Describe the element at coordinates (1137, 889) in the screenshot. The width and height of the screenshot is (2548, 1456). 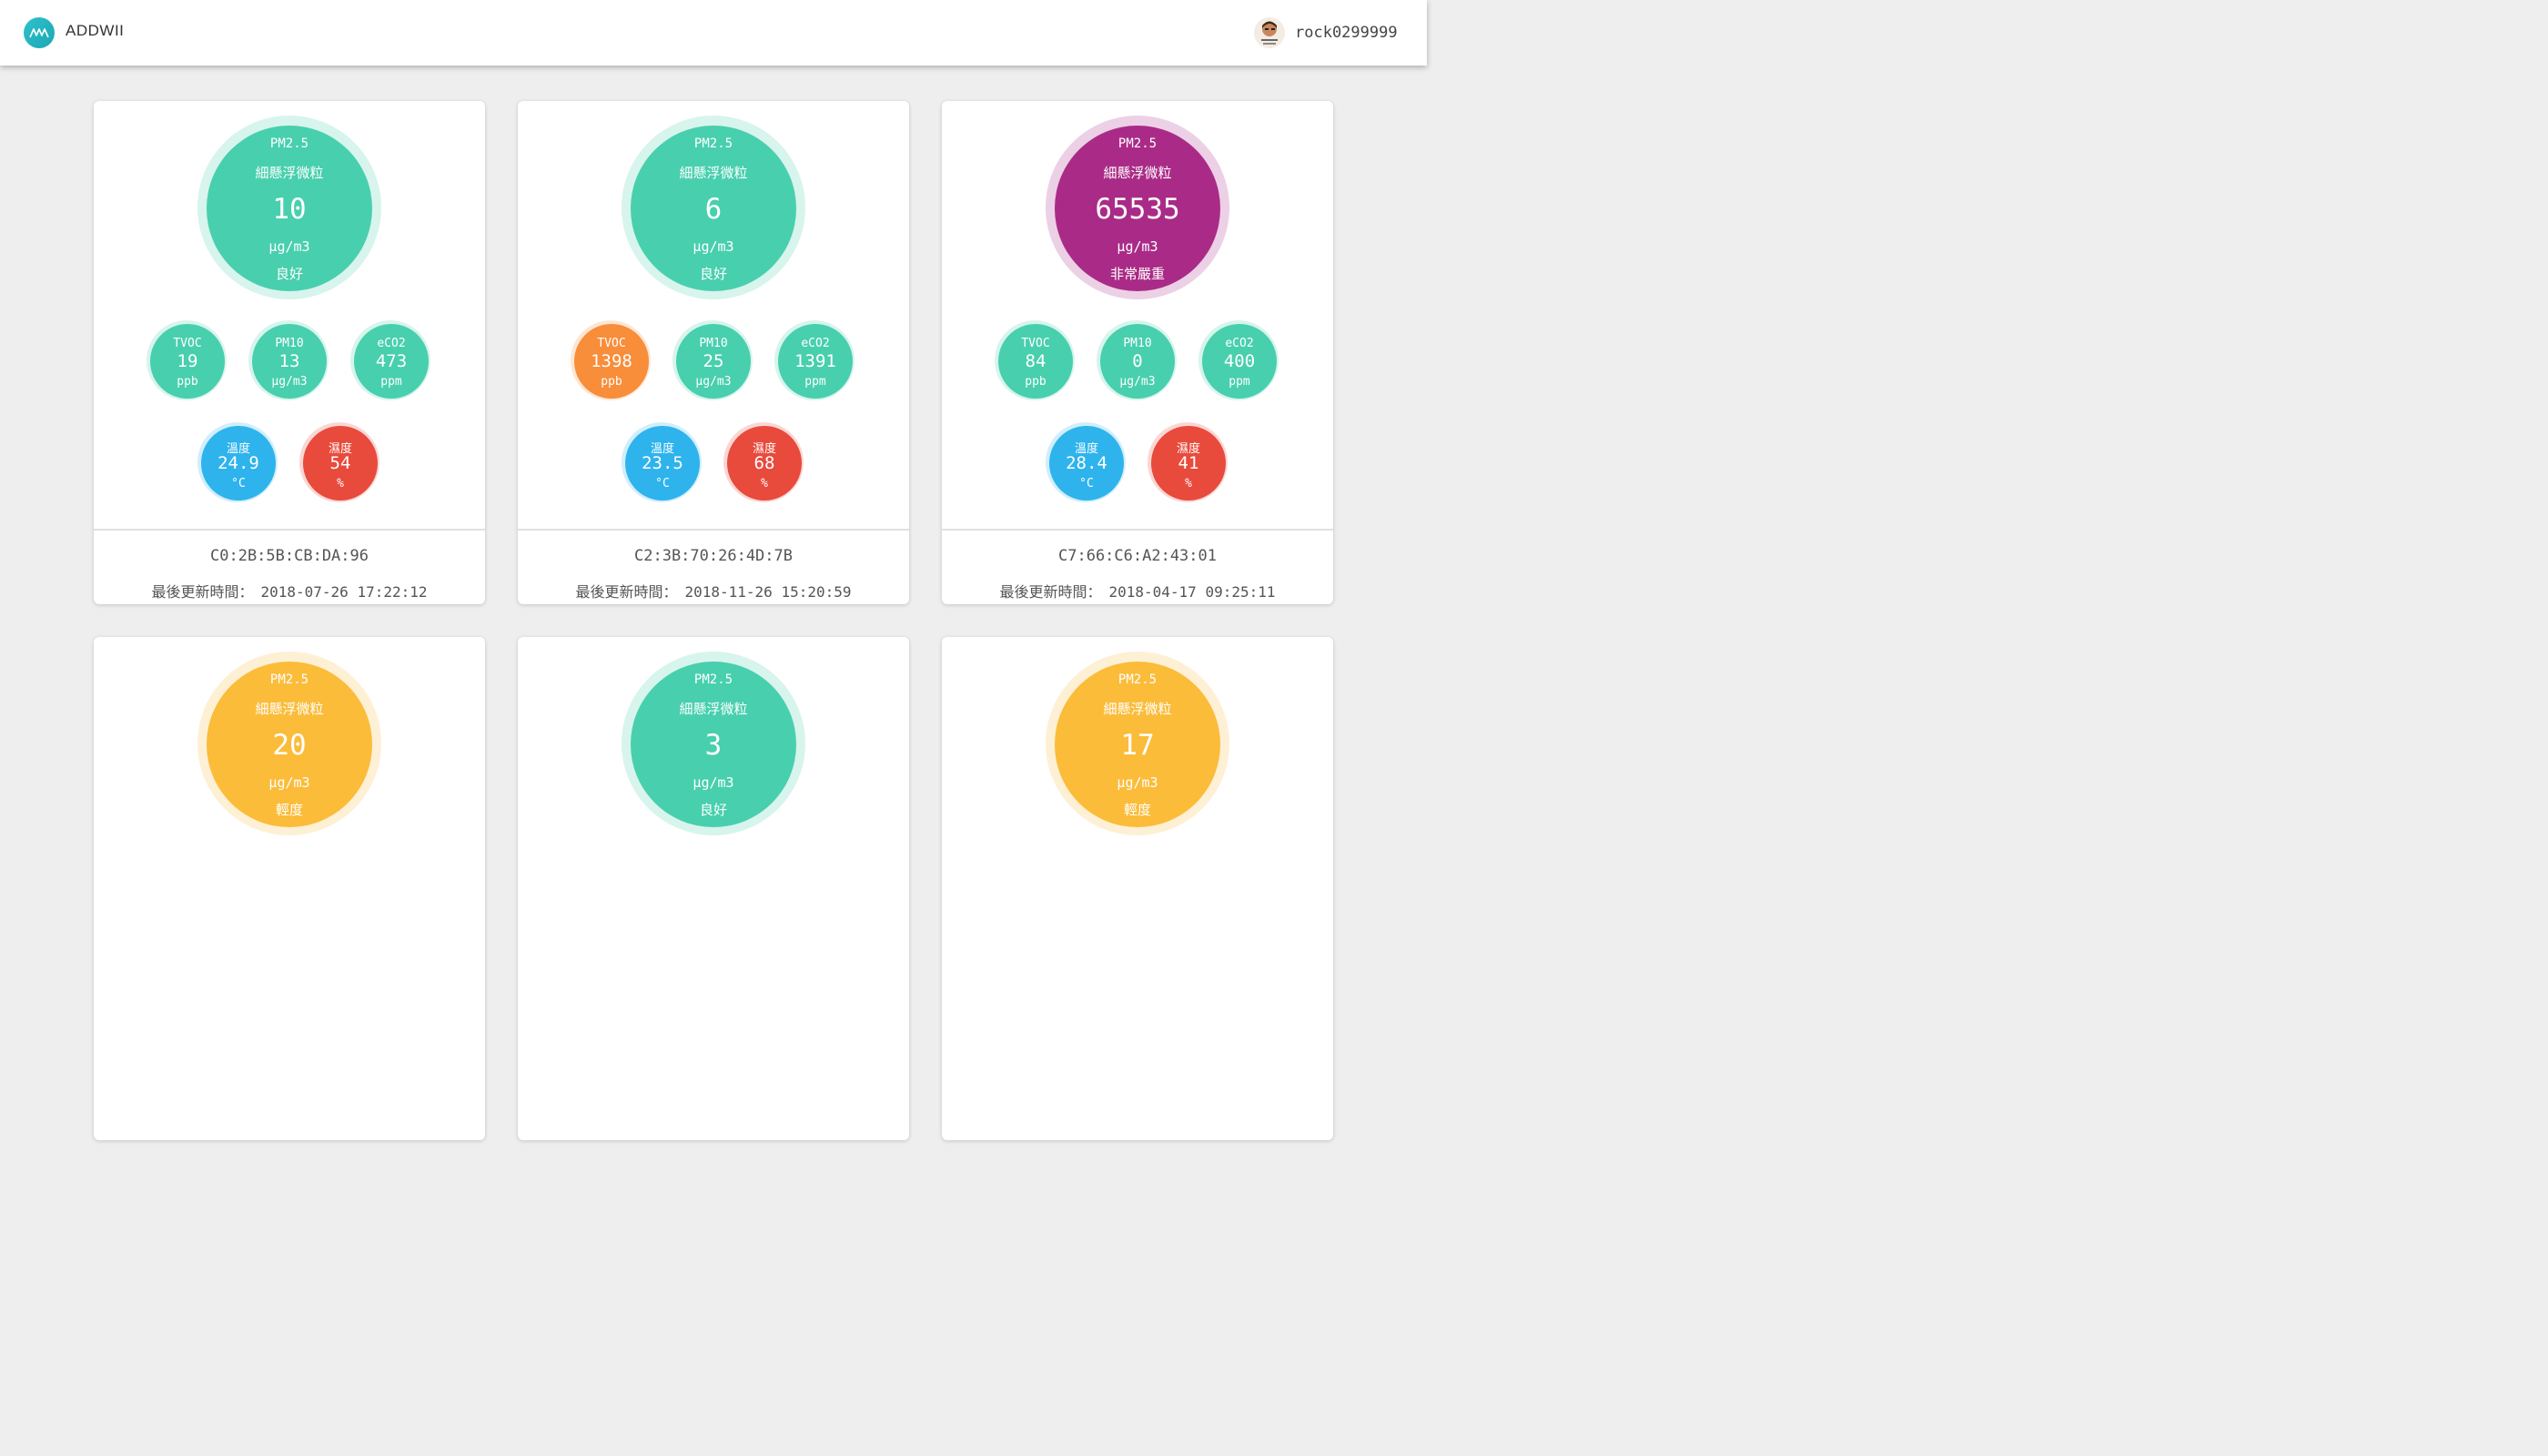
I see `device-card: PM2.5 細懸浮微粒 17 µg/m3 輕度` at that location.